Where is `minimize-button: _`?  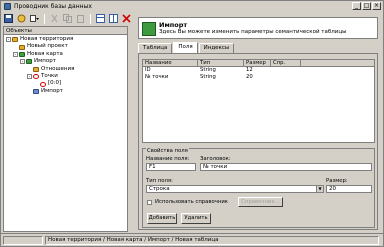
minimize-button: _ is located at coordinates (356, 6).